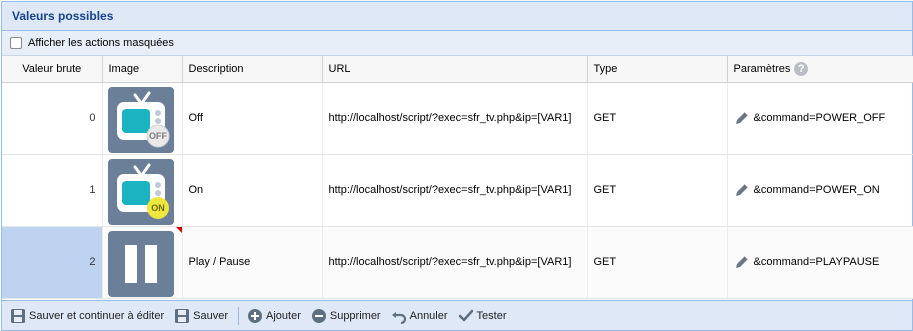 The height and width of the screenshot is (331, 913). Describe the element at coordinates (252, 69) in the screenshot. I see `col-header-description: Description` at that location.